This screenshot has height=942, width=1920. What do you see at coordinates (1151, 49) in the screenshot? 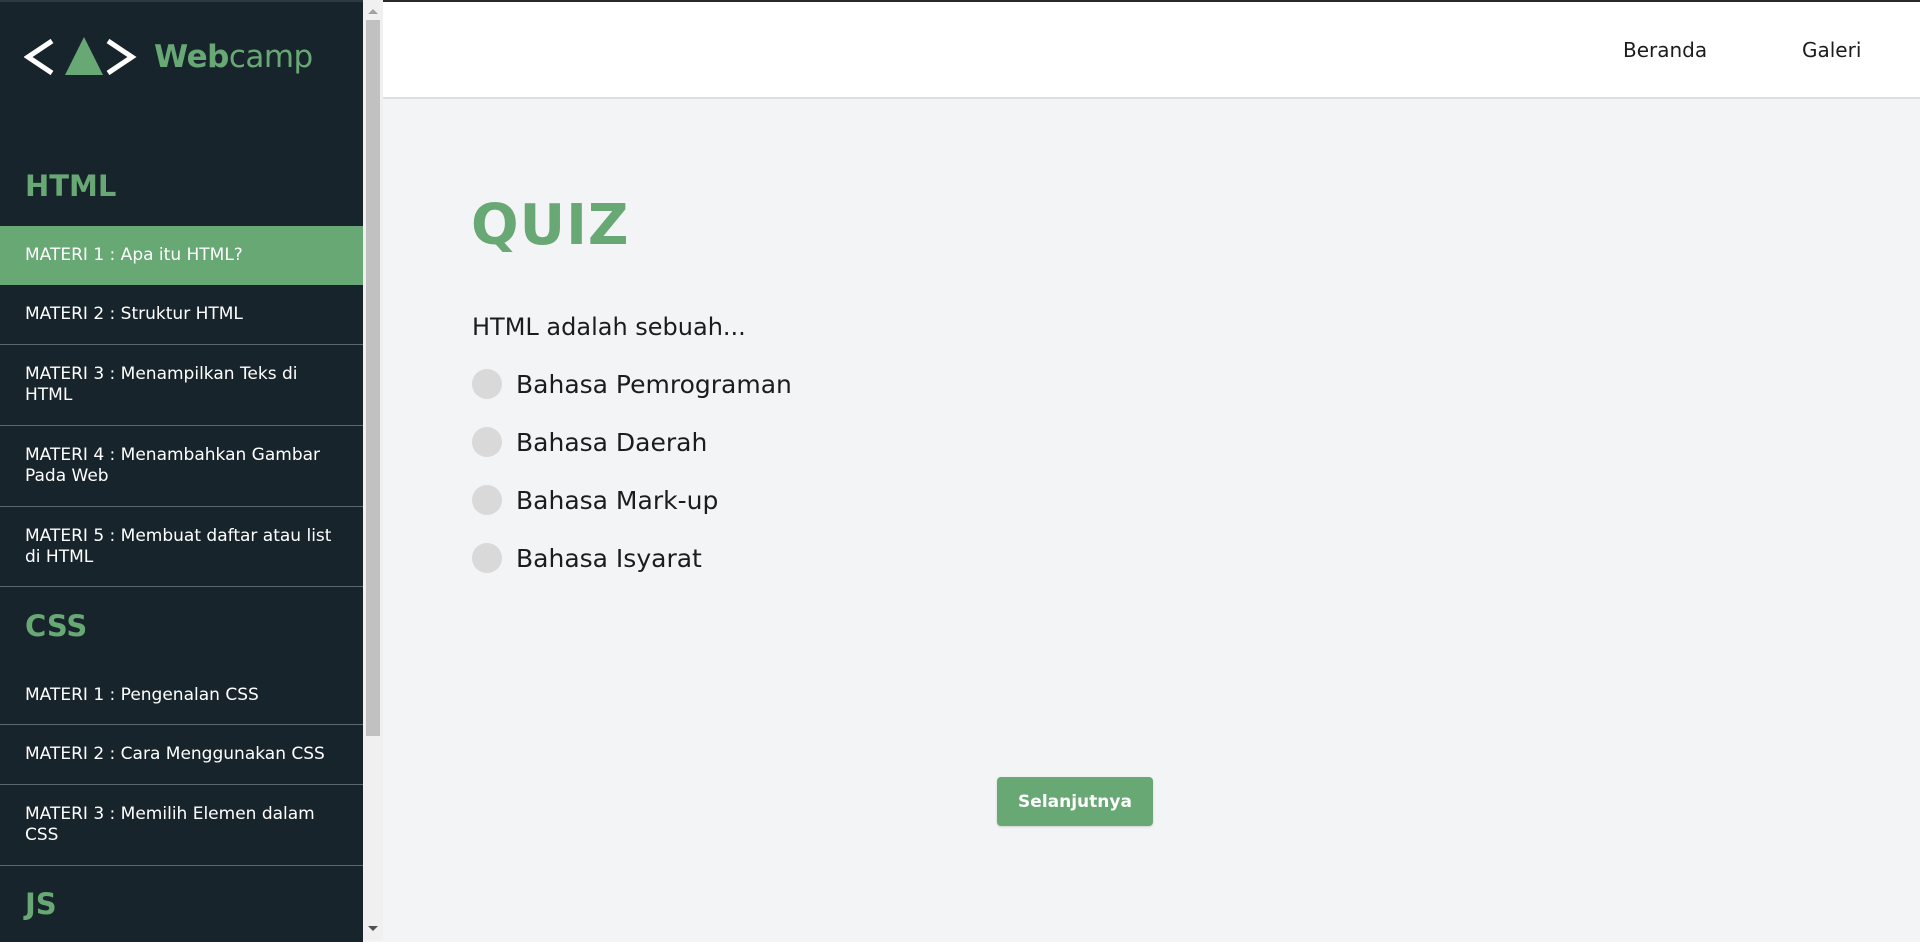
I see `top-navbar: Beranda Galeri` at bounding box center [1151, 49].